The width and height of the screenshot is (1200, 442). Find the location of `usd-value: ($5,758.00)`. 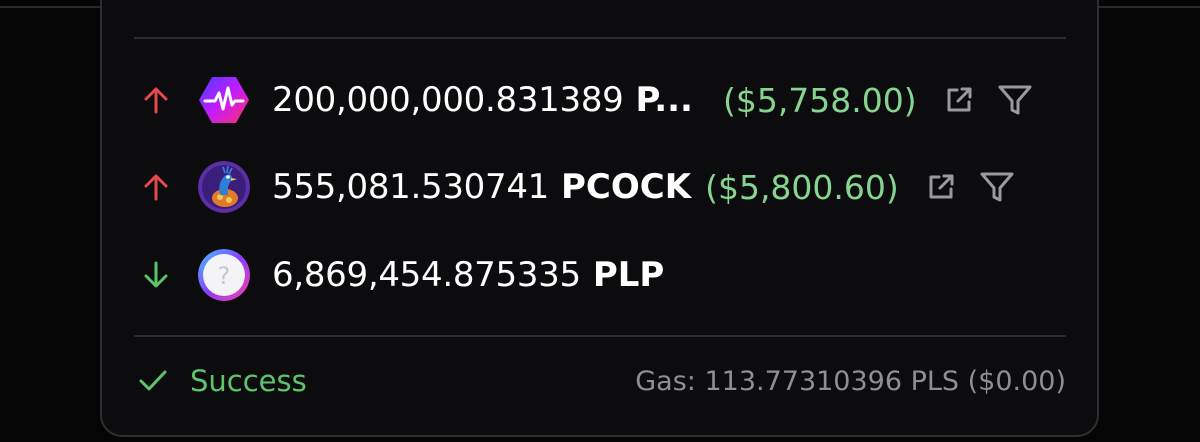

usd-value: ($5,758.00) is located at coordinates (819, 100).